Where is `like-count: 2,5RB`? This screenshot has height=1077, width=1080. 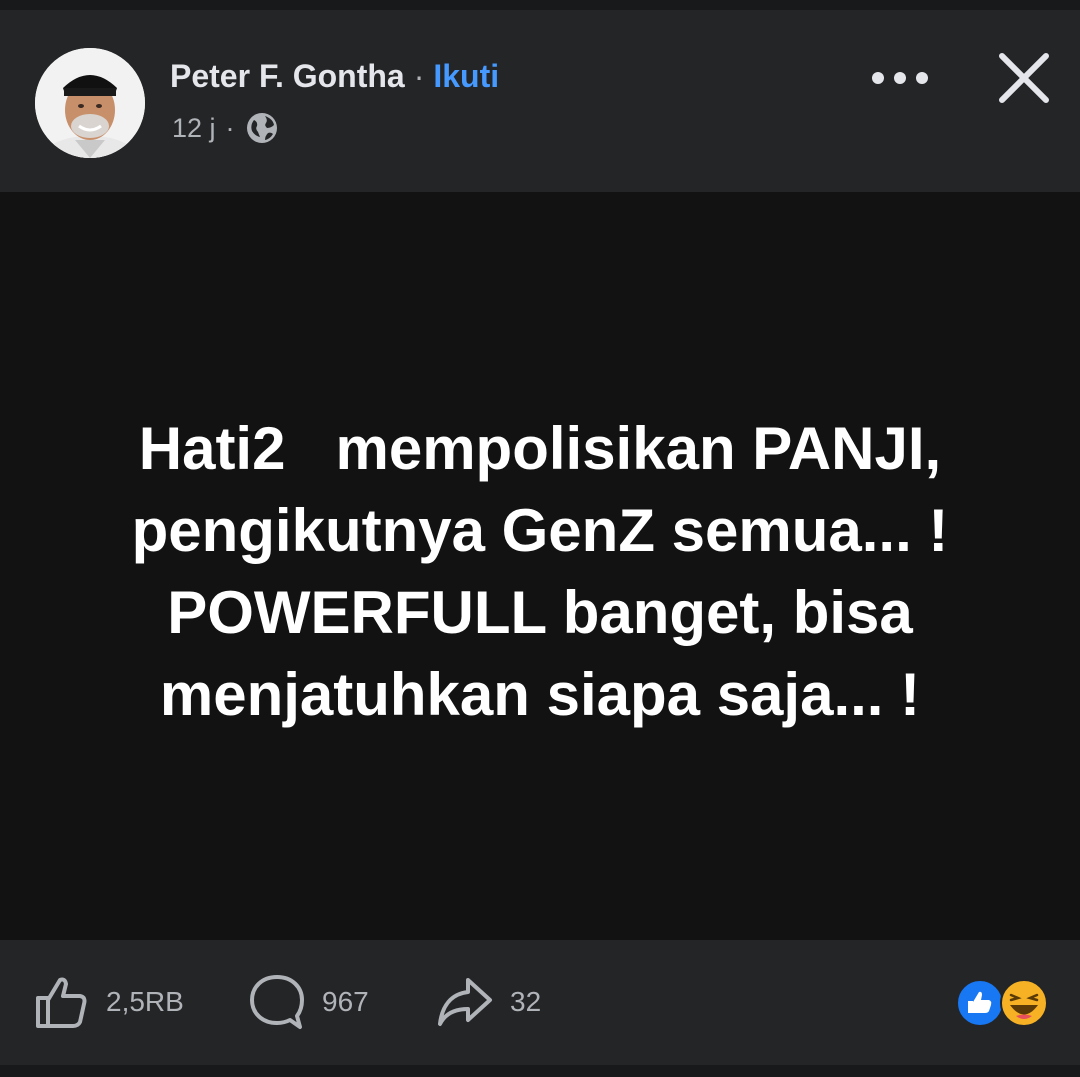
like-count: 2,5RB is located at coordinates (145, 1001).